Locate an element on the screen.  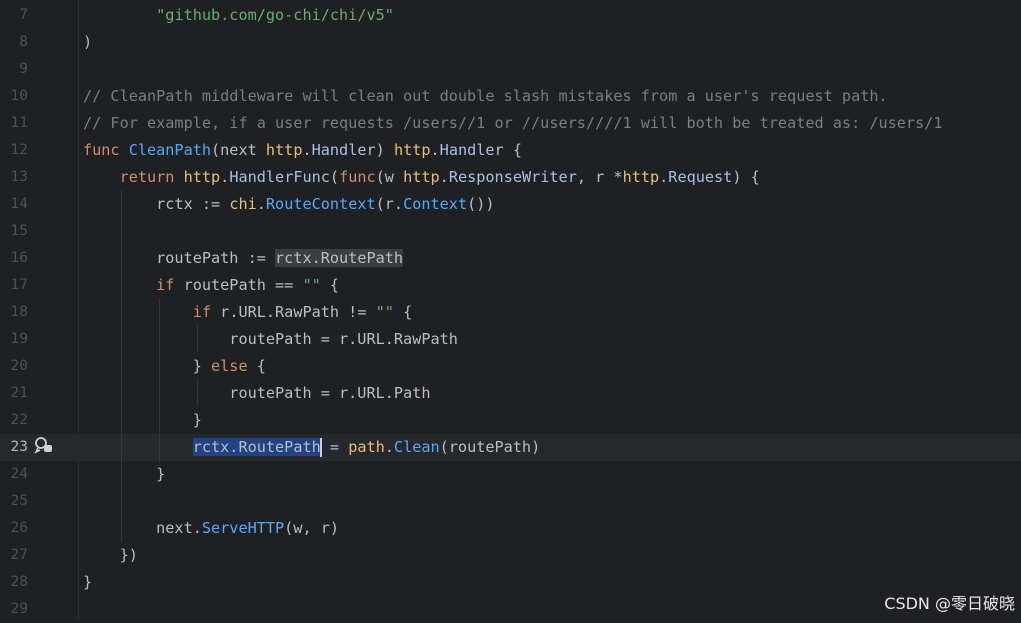
code-token: next. is located at coordinates (142, 528).